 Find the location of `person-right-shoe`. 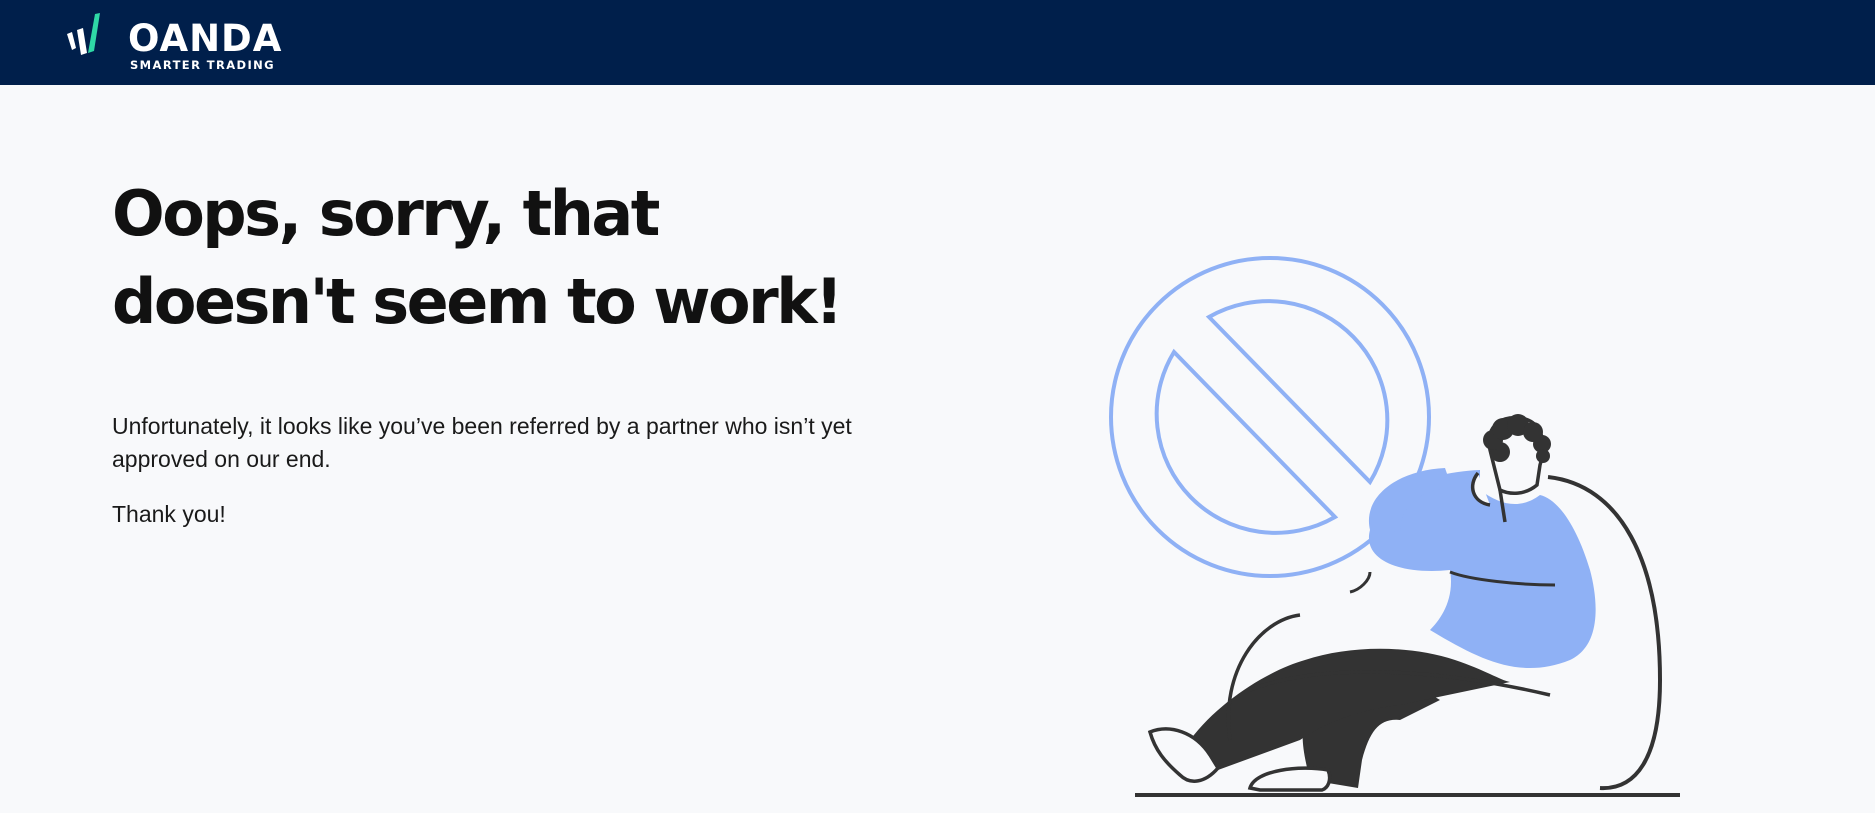

person-right-shoe is located at coordinates (1289, 779).